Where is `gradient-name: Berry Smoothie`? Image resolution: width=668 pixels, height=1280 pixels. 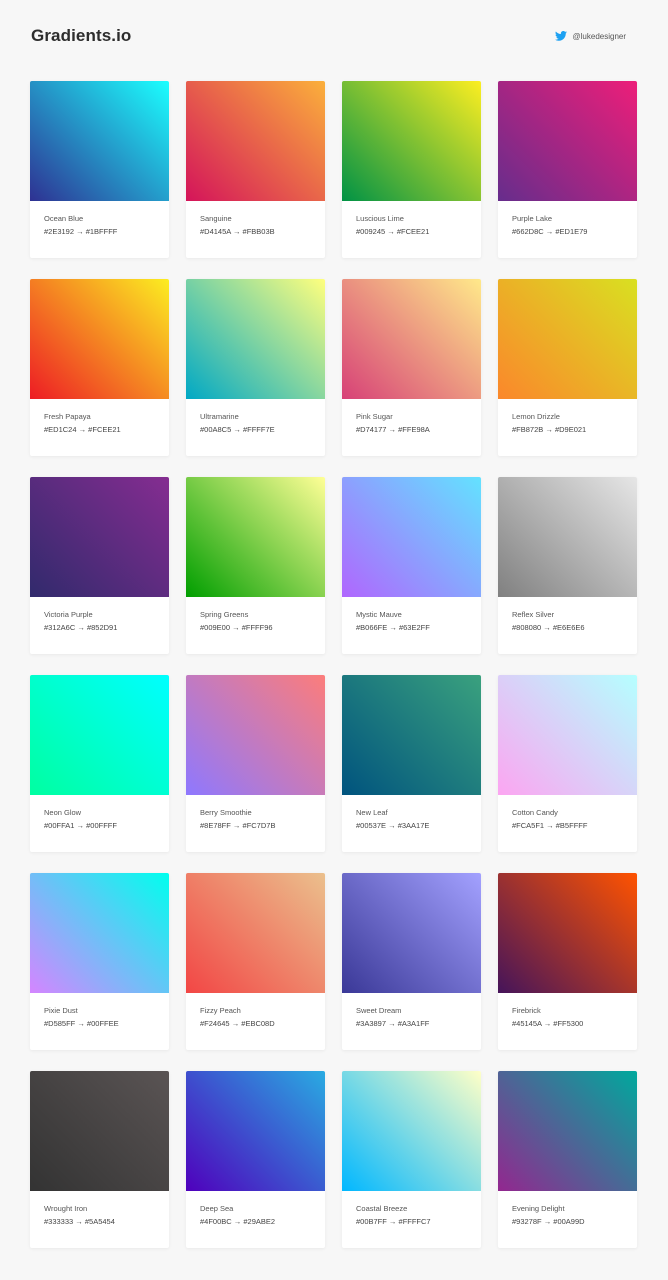 gradient-name: Berry Smoothie is located at coordinates (226, 812).